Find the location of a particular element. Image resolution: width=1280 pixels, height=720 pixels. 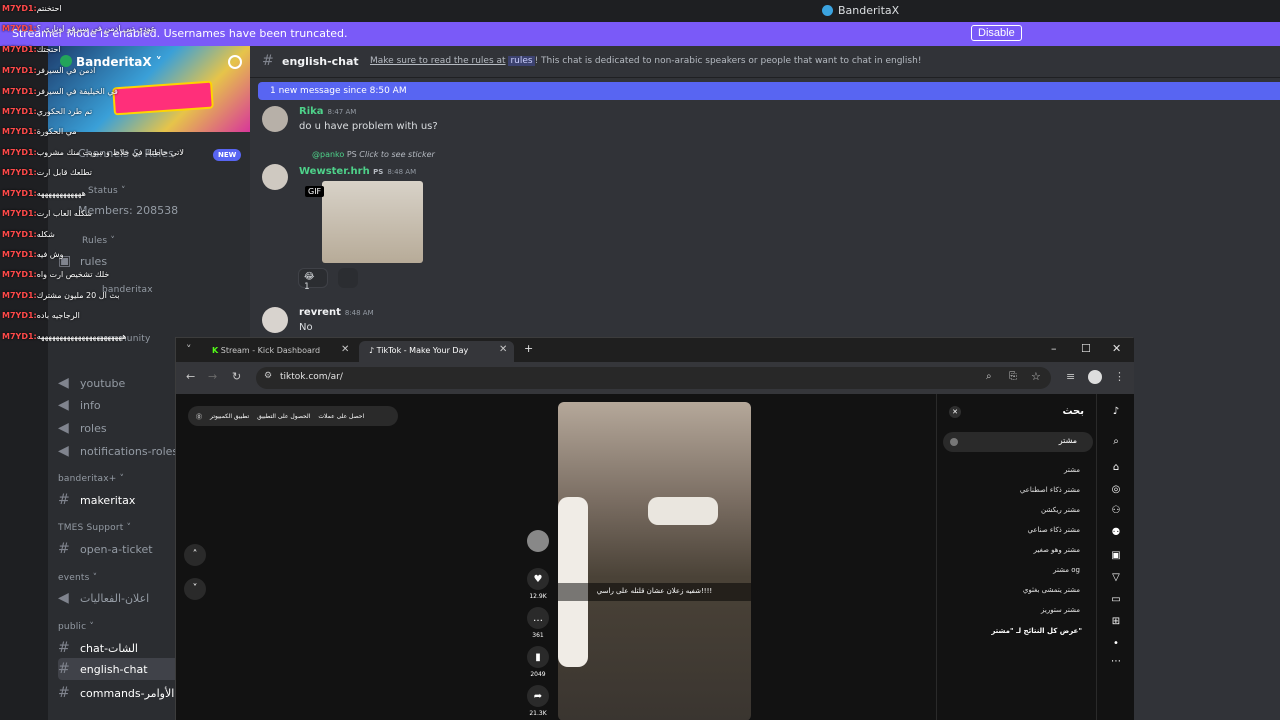

disable-button: Disable is located at coordinates (996, 33).